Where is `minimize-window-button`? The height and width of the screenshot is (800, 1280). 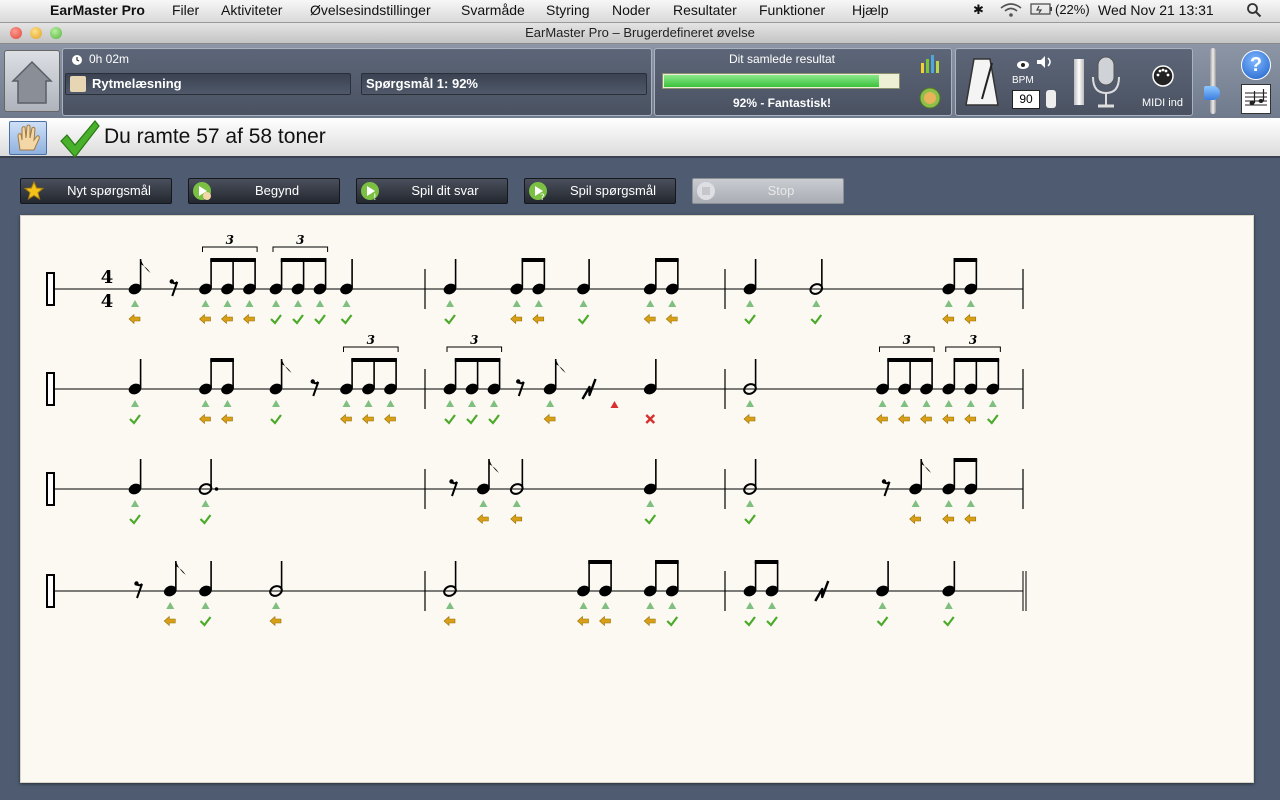
minimize-window-button is located at coordinates (36, 33).